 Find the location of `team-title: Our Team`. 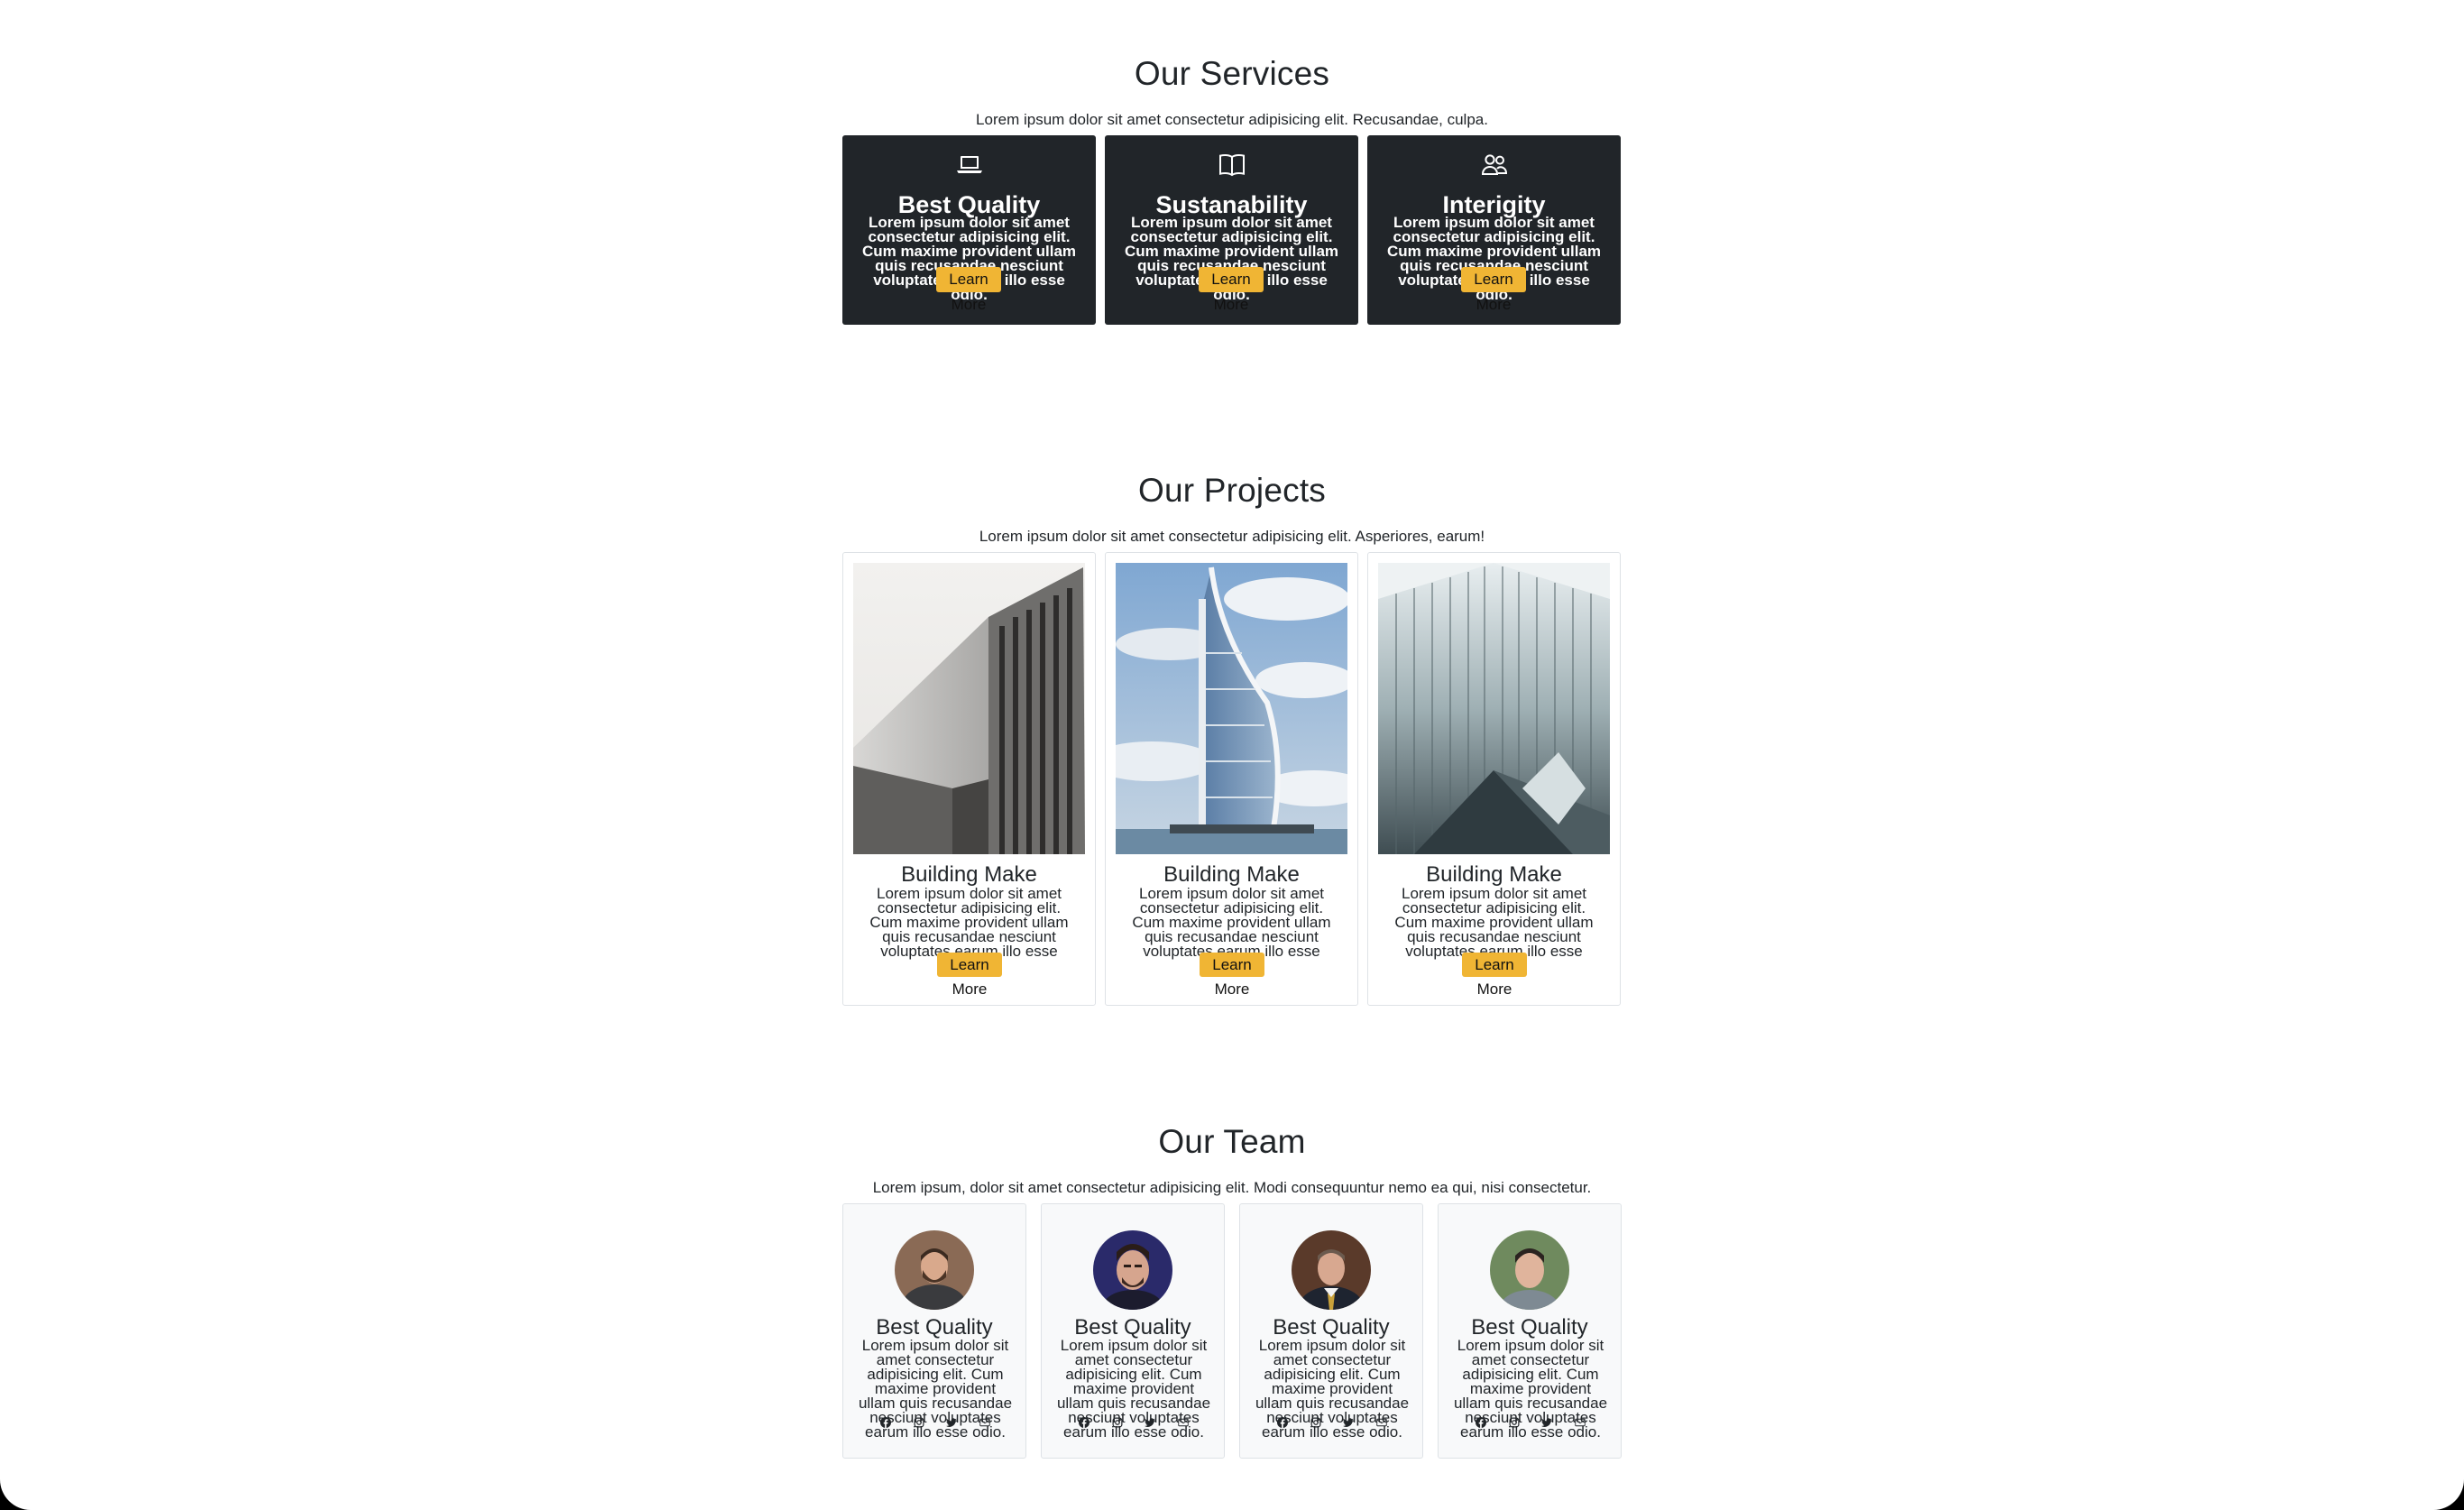

team-title: Our Team is located at coordinates (1232, 1141).